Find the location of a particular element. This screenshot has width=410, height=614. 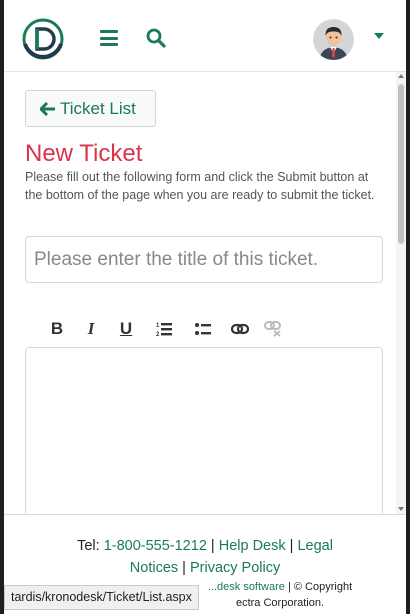

help-desk-link: Help Desk is located at coordinates (252, 546).